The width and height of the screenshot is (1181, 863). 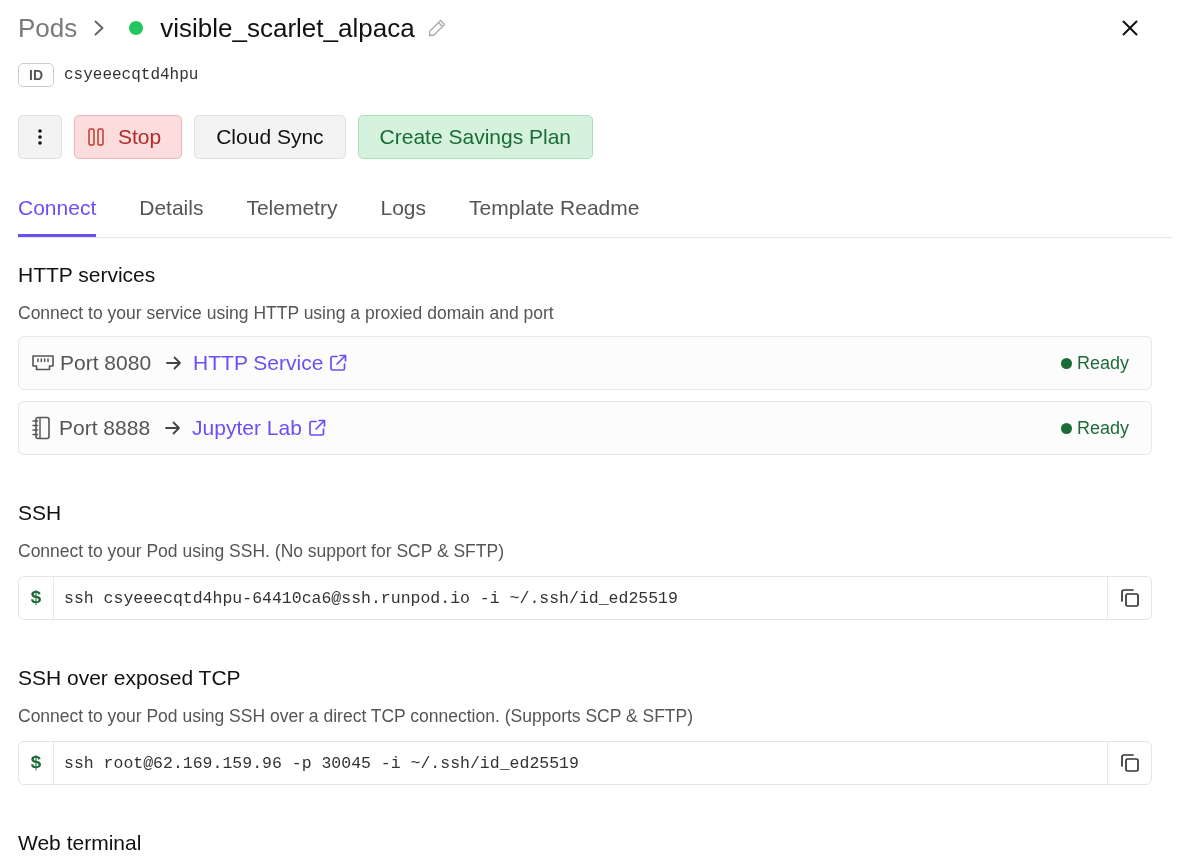 I want to click on command-text: ssh csyeeecqtd4hpu-64410ca6@ssh.runpod.io -i ~/.ssh/id_ed25519, so click(x=371, y=598).